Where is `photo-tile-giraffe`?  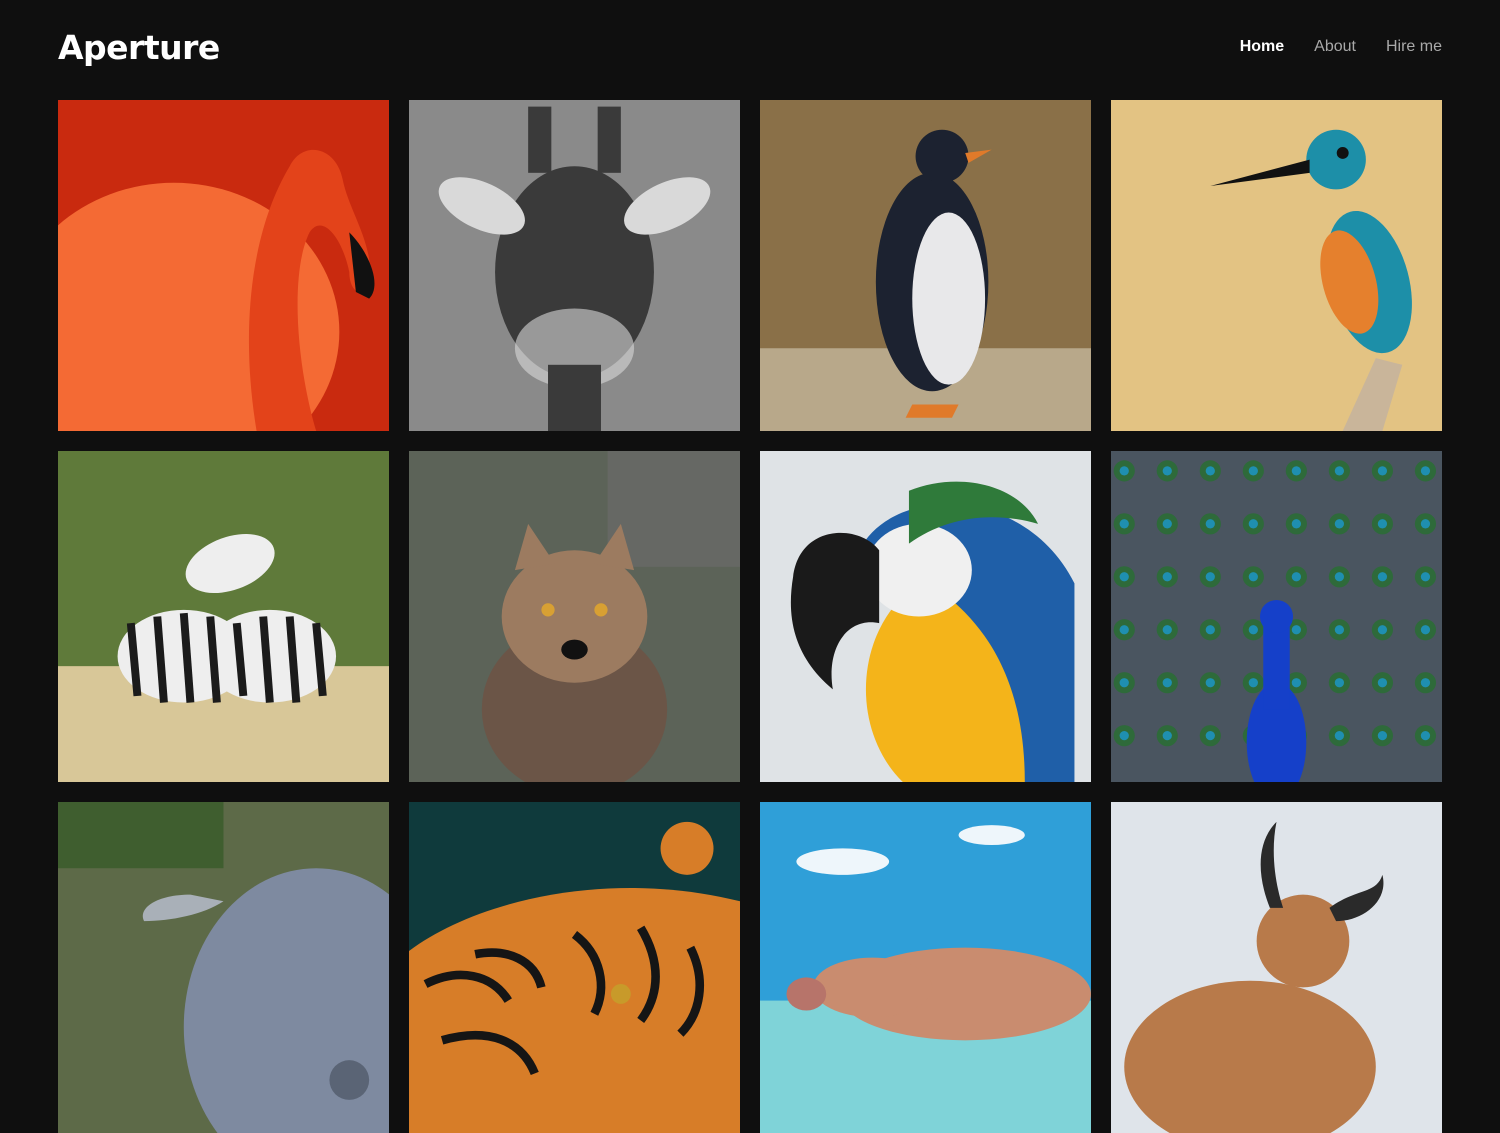
photo-tile-giraffe is located at coordinates (574, 265).